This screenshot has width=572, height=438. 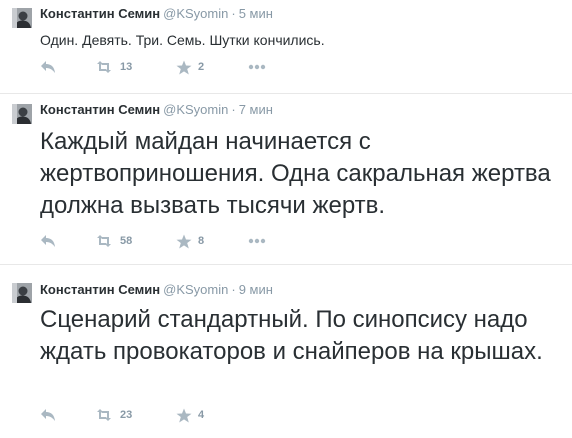 What do you see at coordinates (256, 109) in the screenshot?
I see `timestamp: 7 мин` at bounding box center [256, 109].